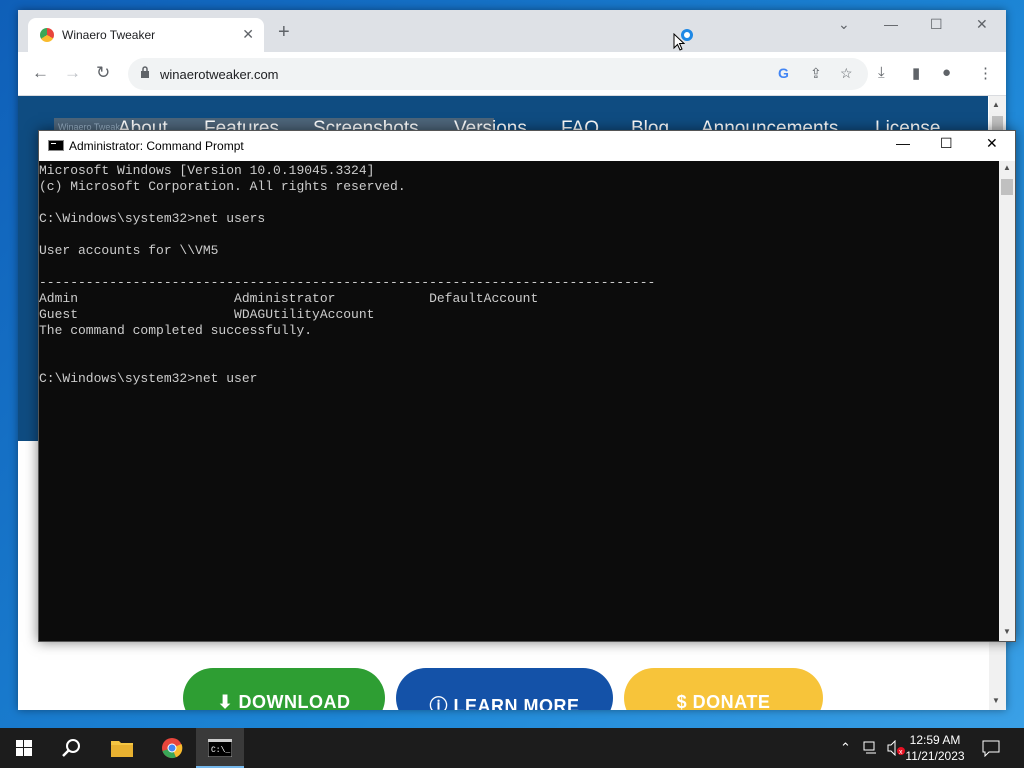 The height and width of the screenshot is (768, 1024). What do you see at coordinates (936, 24) in the screenshot?
I see `maximize-icon: ☐` at bounding box center [936, 24].